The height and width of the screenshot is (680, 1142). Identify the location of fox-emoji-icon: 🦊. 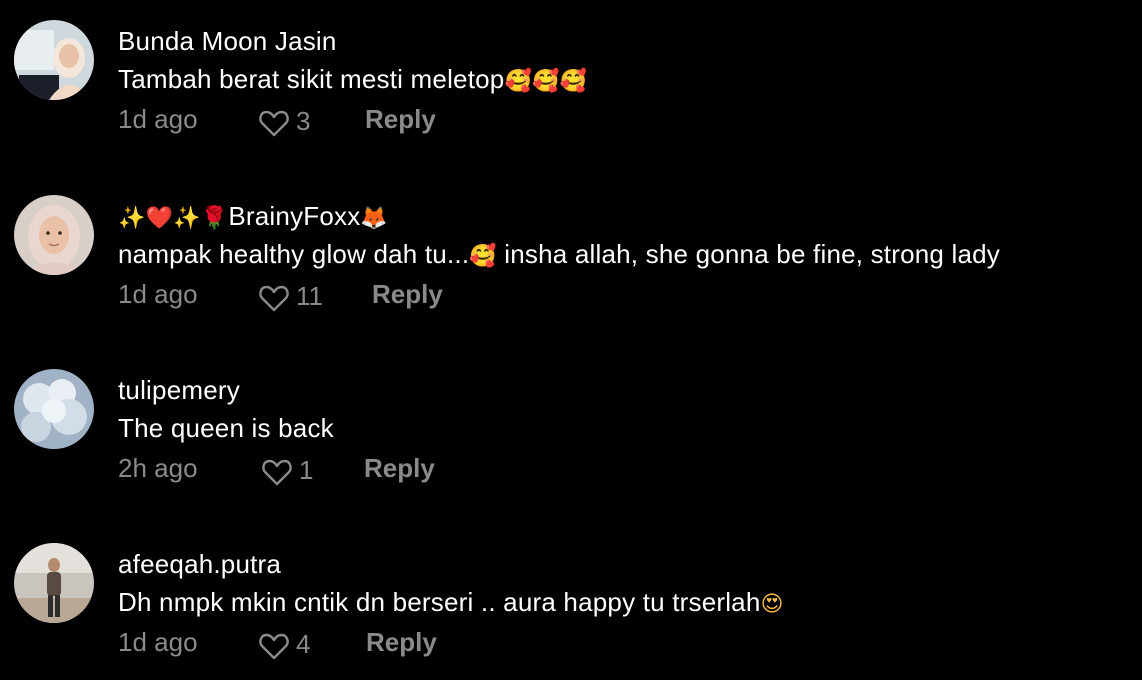
(374, 218).